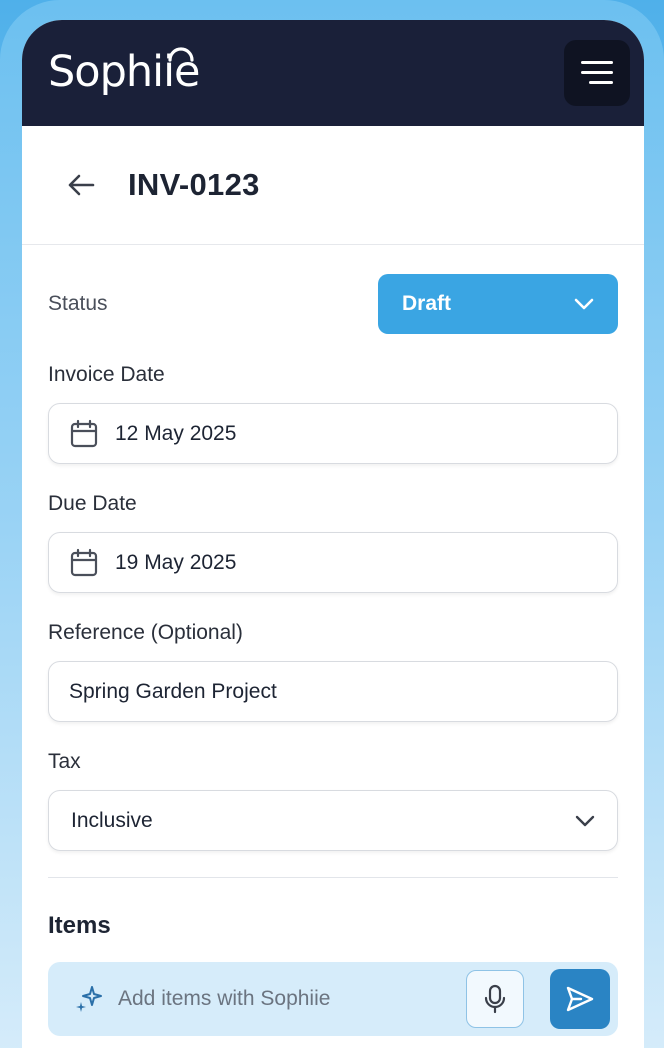 This screenshot has height=1048, width=664. What do you see at coordinates (194, 184) in the screenshot?
I see `page-title: INV-0123` at bounding box center [194, 184].